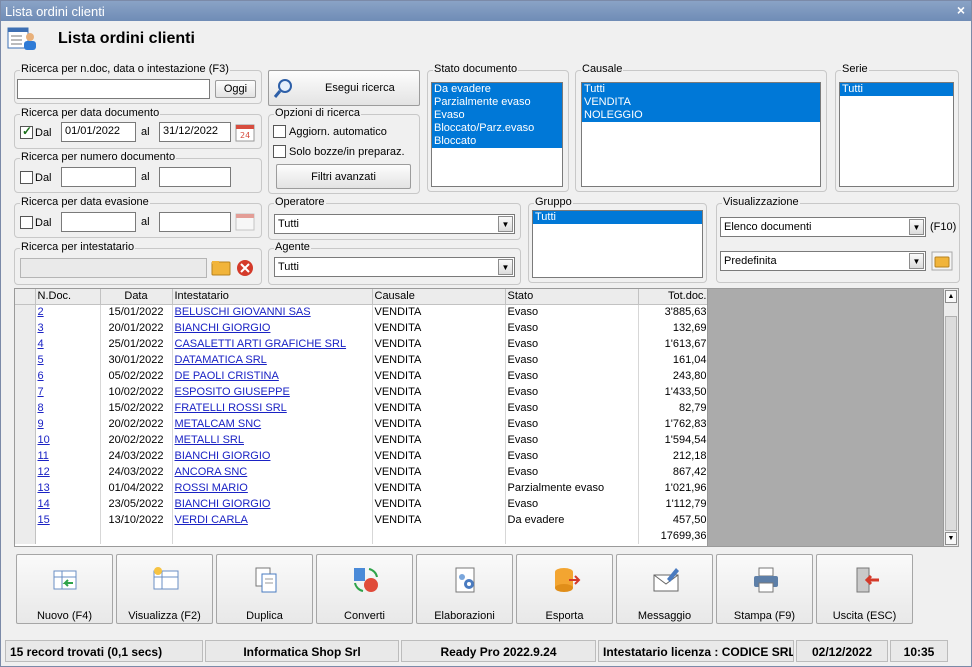 The height and width of the screenshot is (667, 972). What do you see at coordinates (26, 222) in the screenshot?
I see `search-eva-checkbox` at bounding box center [26, 222].